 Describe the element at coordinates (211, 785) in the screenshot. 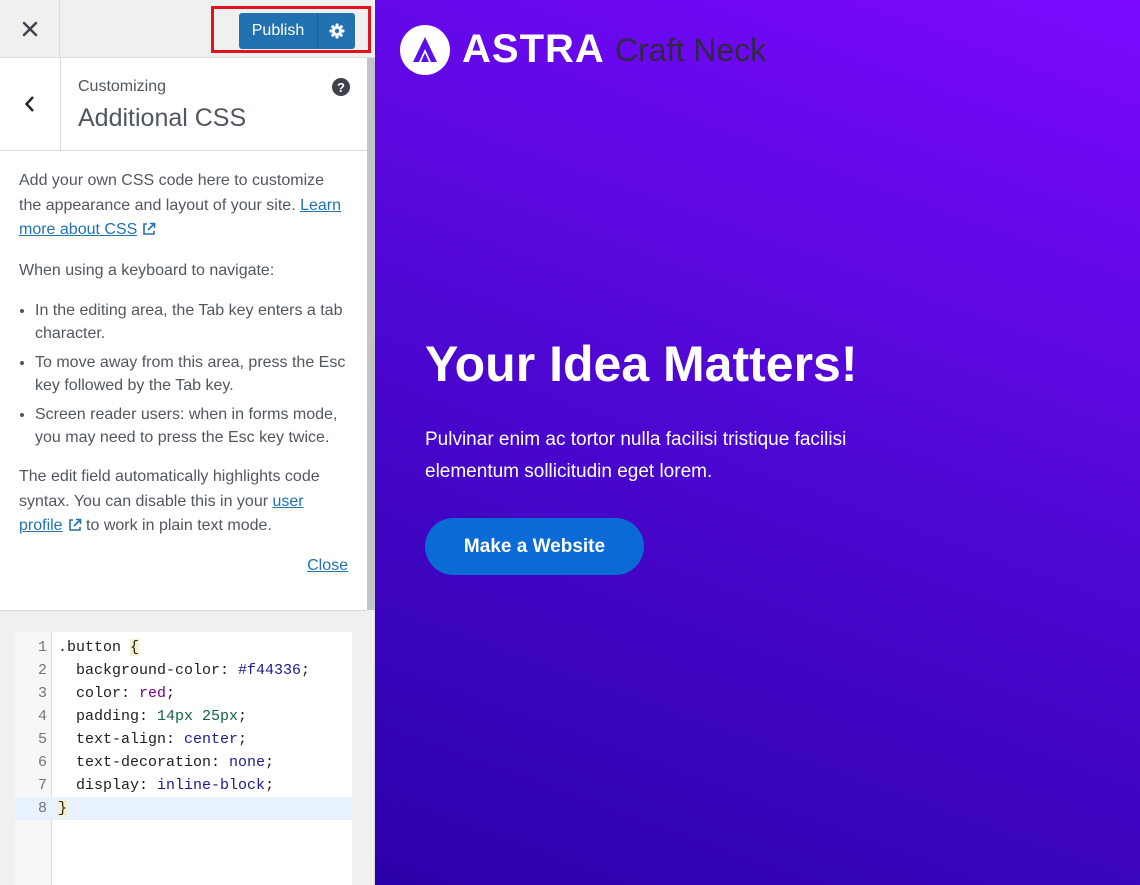

I see `css-value: inline-block` at that location.